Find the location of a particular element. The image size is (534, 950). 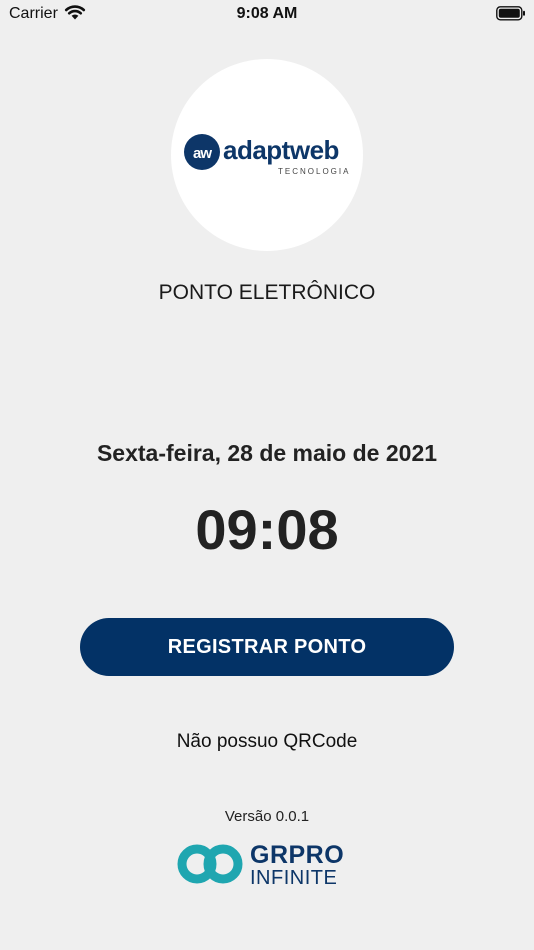

version-label: Versão 0.0.1 is located at coordinates (267, 816).